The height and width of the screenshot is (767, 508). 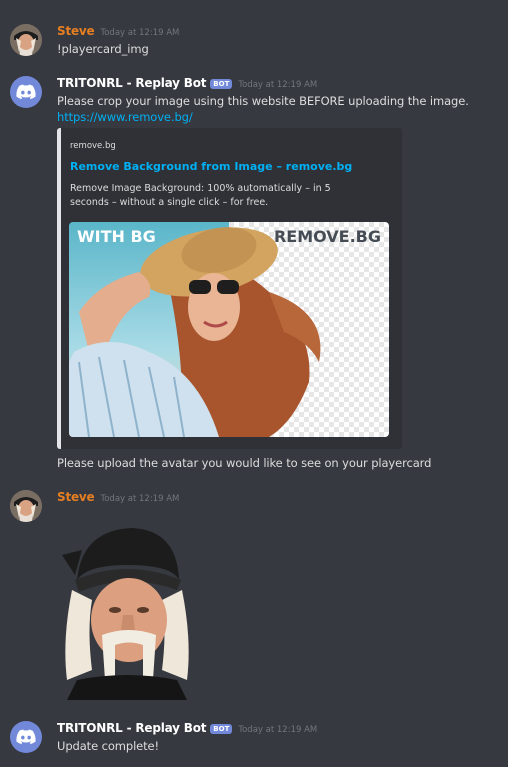 What do you see at coordinates (211, 166) in the screenshot?
I see `embed-title: Remove Background from Image – remove.bg` at bounding box center [211, 166].